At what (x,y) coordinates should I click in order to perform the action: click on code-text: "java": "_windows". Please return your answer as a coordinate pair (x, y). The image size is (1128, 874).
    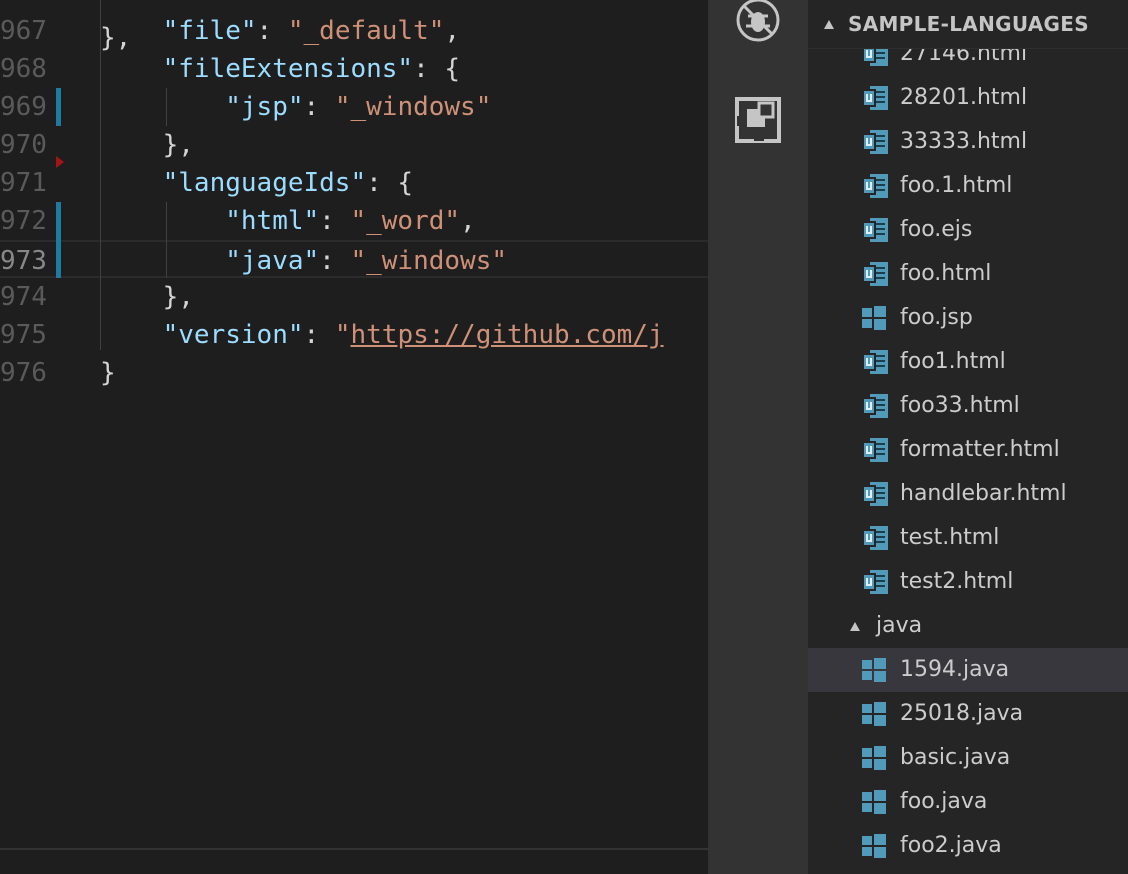
    Looking at the image, I should click on (303, 261).